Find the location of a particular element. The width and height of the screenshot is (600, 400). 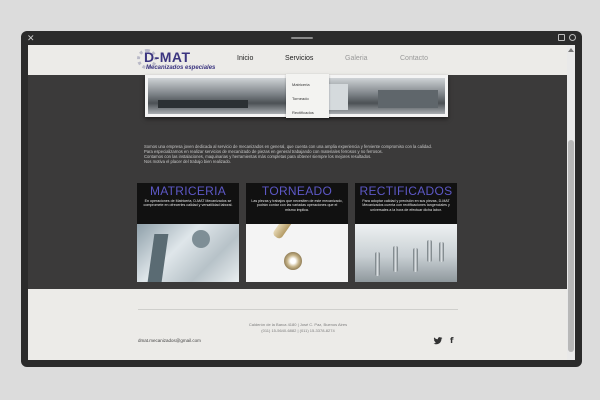

dropdown-item-matriceria: Matriceria is located at coordinates (301, 84).